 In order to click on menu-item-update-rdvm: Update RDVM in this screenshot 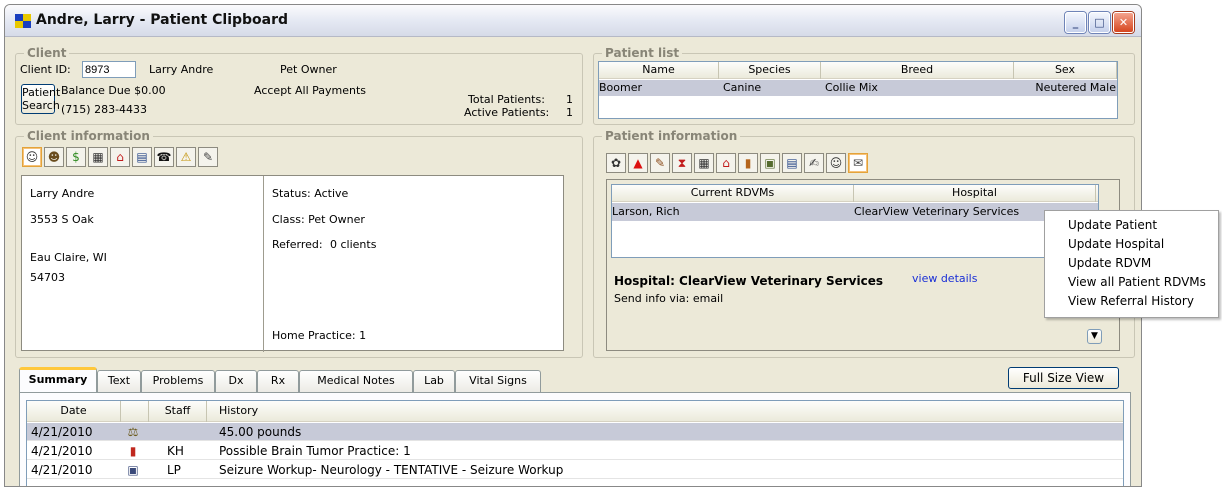, I will do `click(1109, 263)`.